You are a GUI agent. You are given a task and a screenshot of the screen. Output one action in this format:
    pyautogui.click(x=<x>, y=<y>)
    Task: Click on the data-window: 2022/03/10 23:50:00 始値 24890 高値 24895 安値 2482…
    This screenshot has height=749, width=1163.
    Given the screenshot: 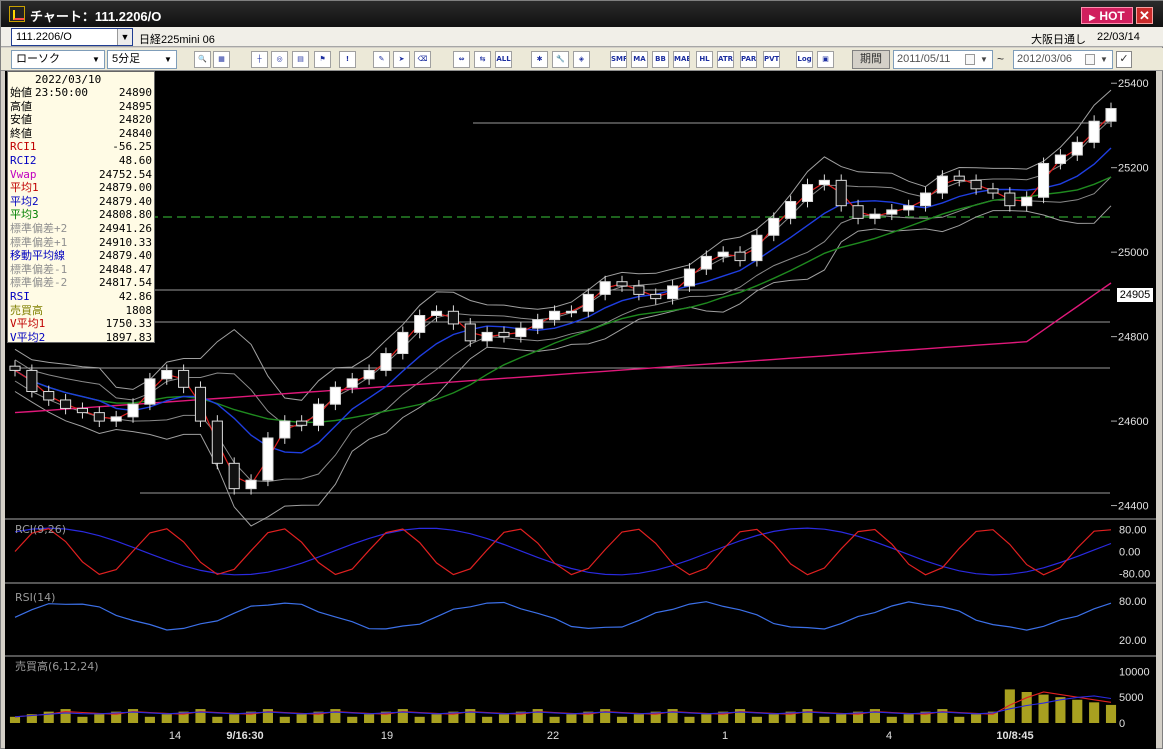 What is the action you would take?
    pyautogui.click(x=81, y=207)
    